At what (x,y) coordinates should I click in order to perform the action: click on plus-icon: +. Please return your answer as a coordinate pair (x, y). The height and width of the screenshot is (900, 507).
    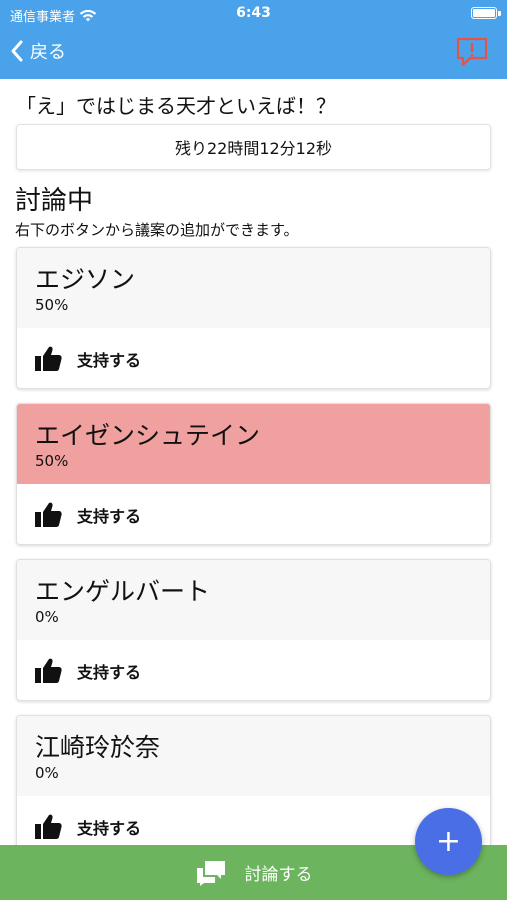
    Looking at the image, I should click on (448, 841).